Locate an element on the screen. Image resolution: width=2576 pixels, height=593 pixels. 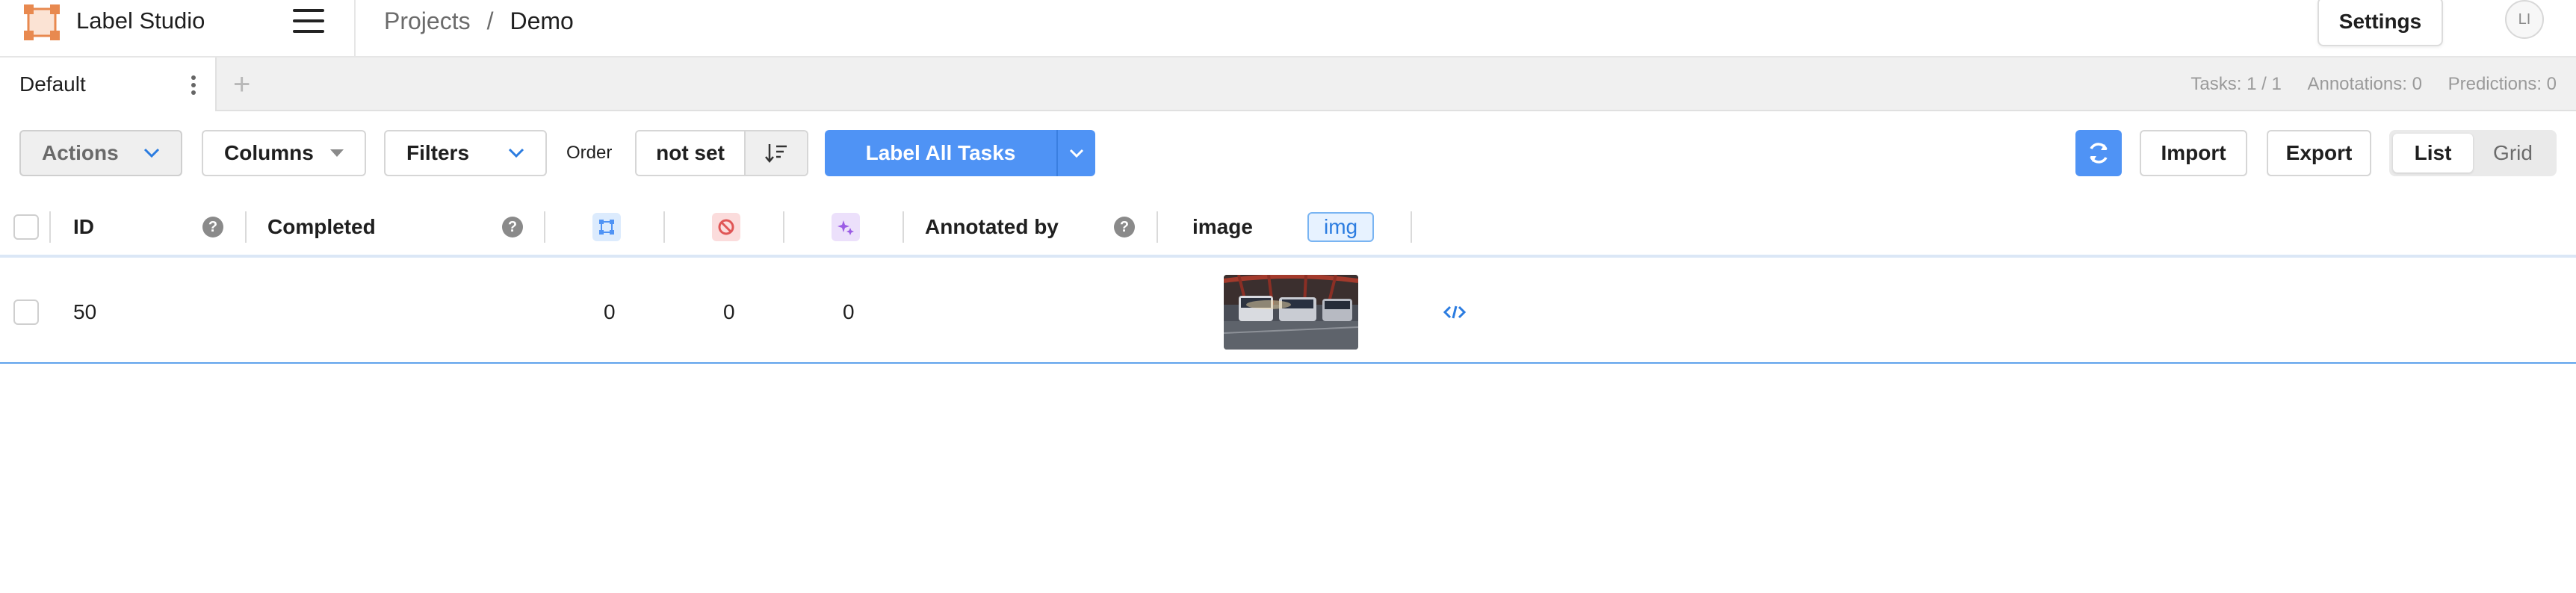
order-select: not set is located at coordinates (691, 153).